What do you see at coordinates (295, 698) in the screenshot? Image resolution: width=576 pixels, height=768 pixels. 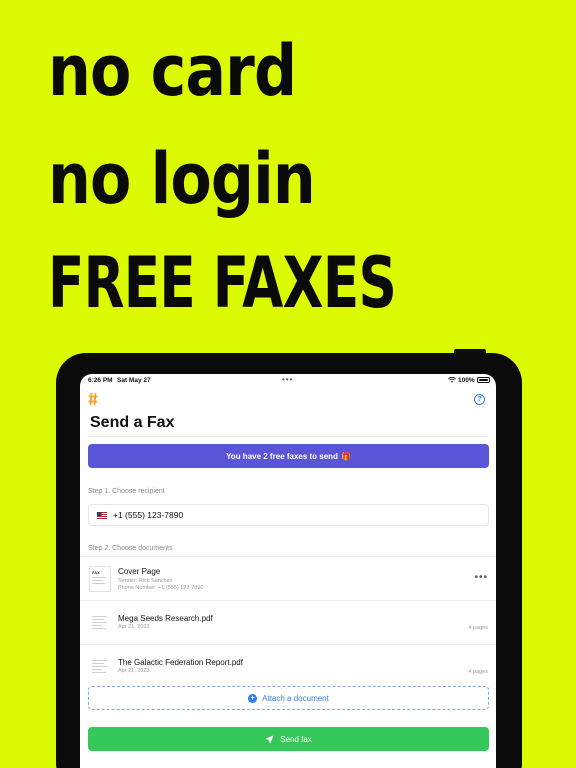 I see `attach-document-label: Attach a document` at bounding box center [295, 698].